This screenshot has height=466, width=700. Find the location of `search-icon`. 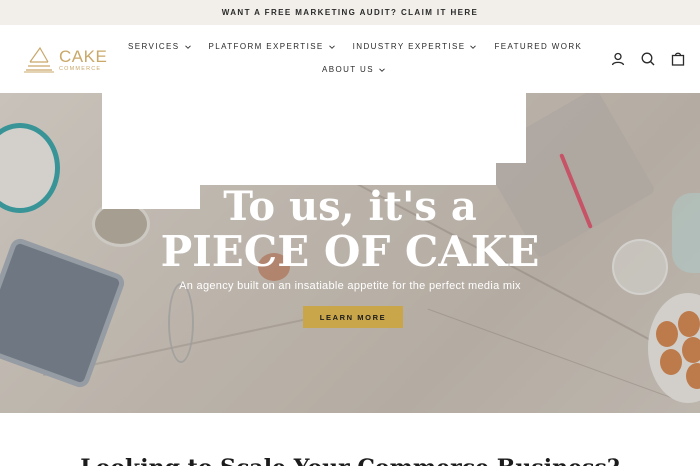

search-icon is located at coordinates (648, 59).